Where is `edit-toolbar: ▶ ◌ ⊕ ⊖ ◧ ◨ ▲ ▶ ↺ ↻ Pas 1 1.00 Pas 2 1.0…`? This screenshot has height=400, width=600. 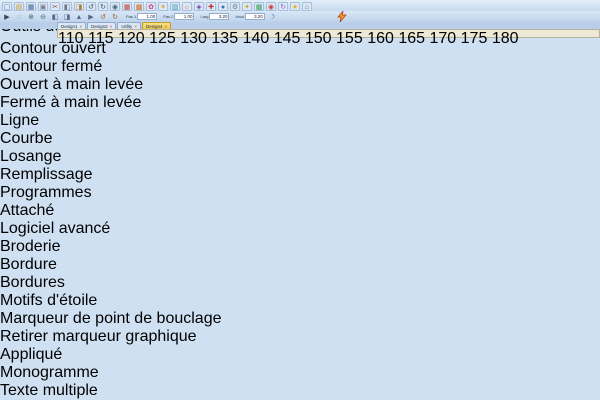
edit-toolbar: ▶ ◌ ⊕ ⊖ ◧ ◨ ▲ ▶ ↺ ↻ Pas 1 1.00 Pas 2 1.0… is located at coordinates (300, 16).